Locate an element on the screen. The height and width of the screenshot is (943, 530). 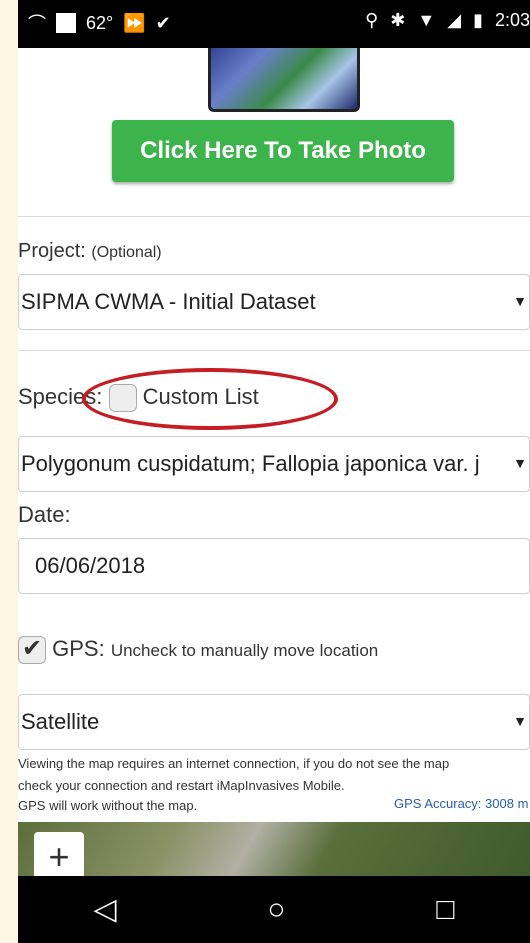
gps-label: GPS: Uncheck to manually move location is located at coordinates (198, 649).